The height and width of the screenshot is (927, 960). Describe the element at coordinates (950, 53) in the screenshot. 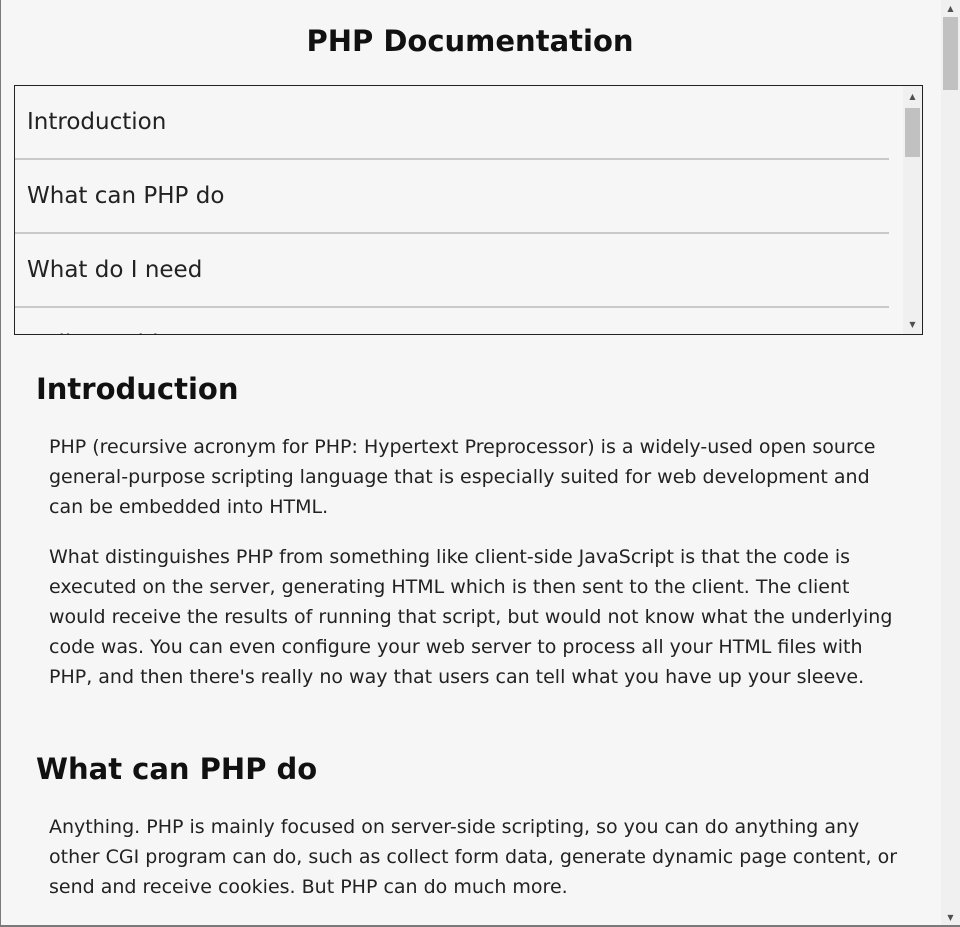

I see `page-scrollbar-thumb` at that location.